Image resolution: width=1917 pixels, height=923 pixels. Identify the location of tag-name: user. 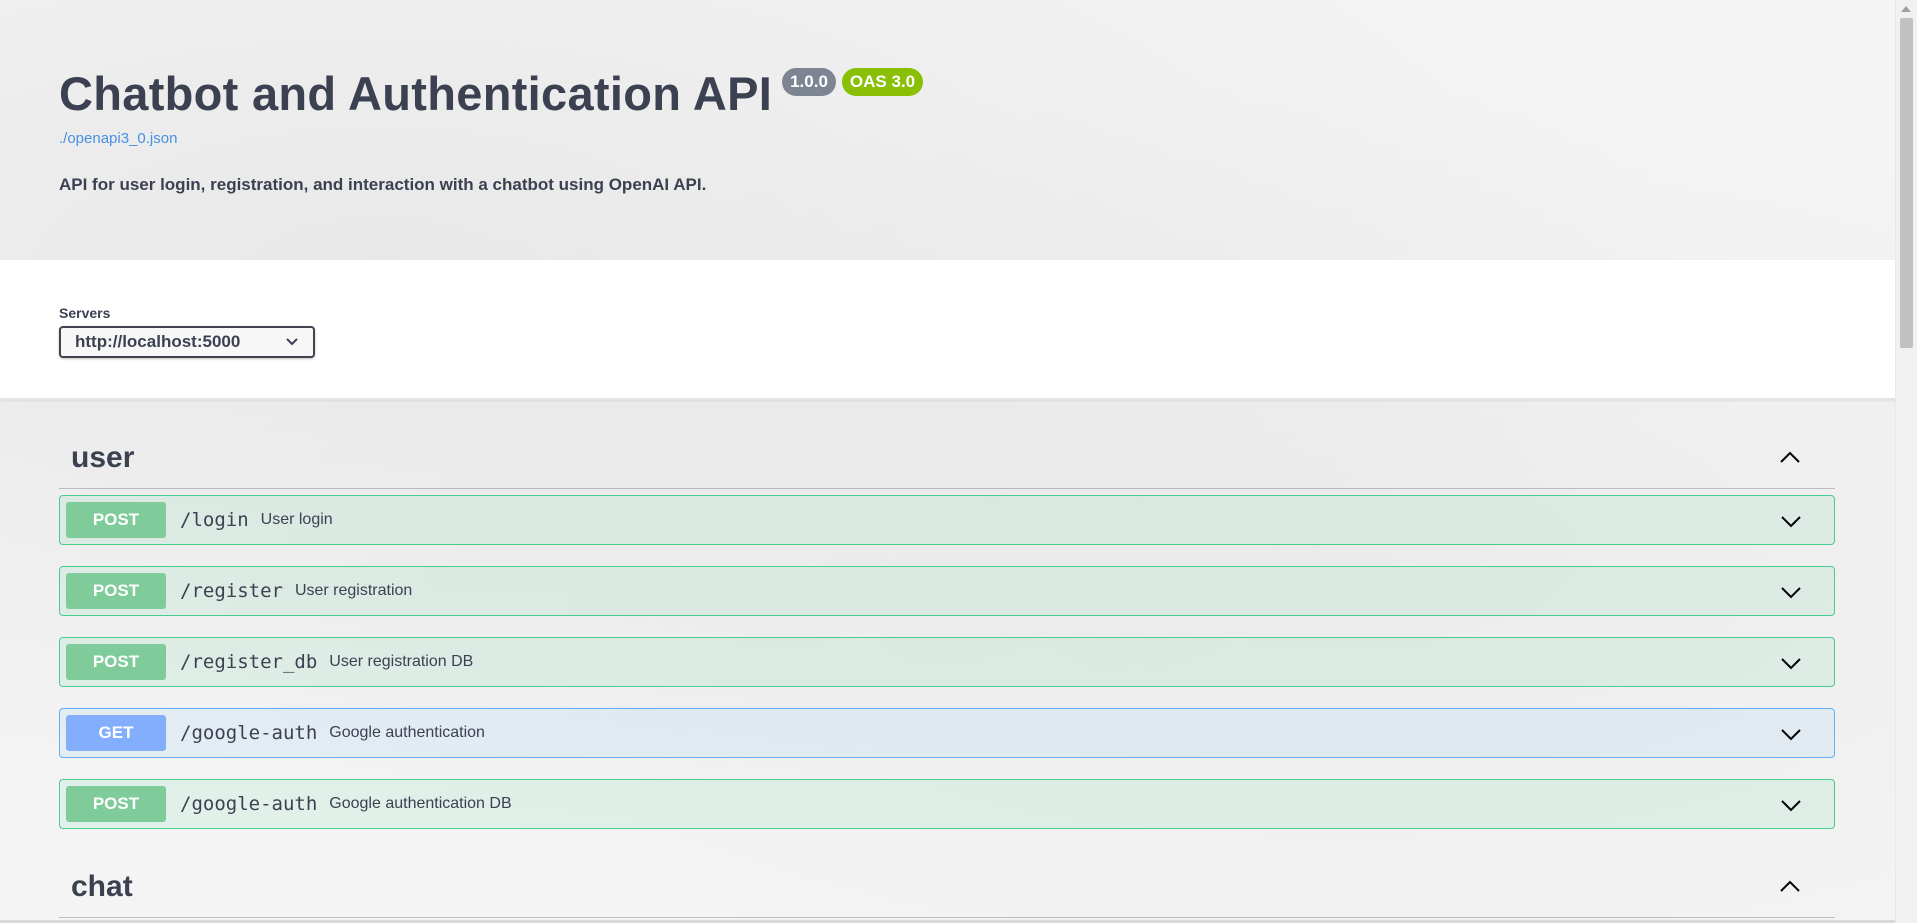
(103, 457).